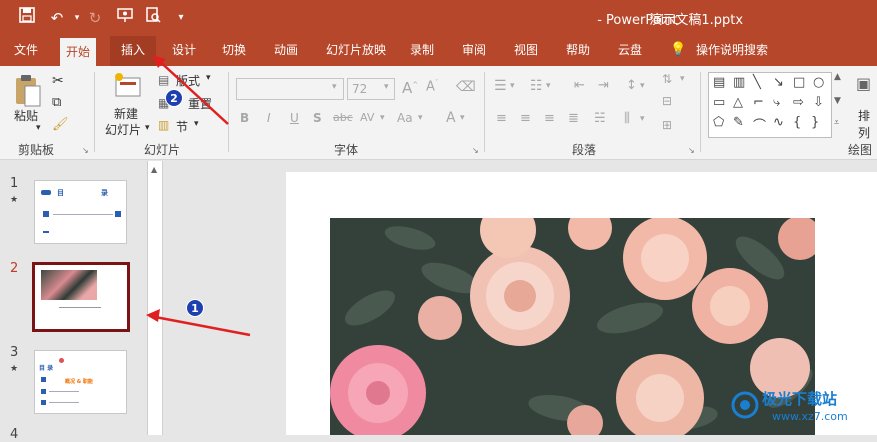  Describe the element at coordinates (800, 399) in the screenshot. I see `watermark-text: 极光下载站` at that location.